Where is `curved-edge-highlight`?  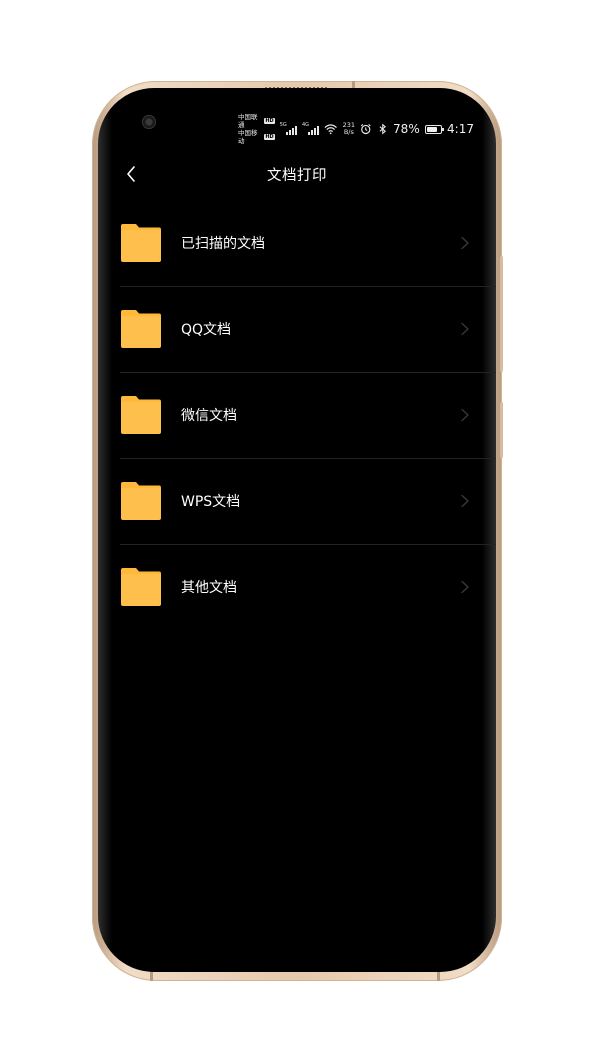
curved-edge-highlight is located at coordinates (105, 530).